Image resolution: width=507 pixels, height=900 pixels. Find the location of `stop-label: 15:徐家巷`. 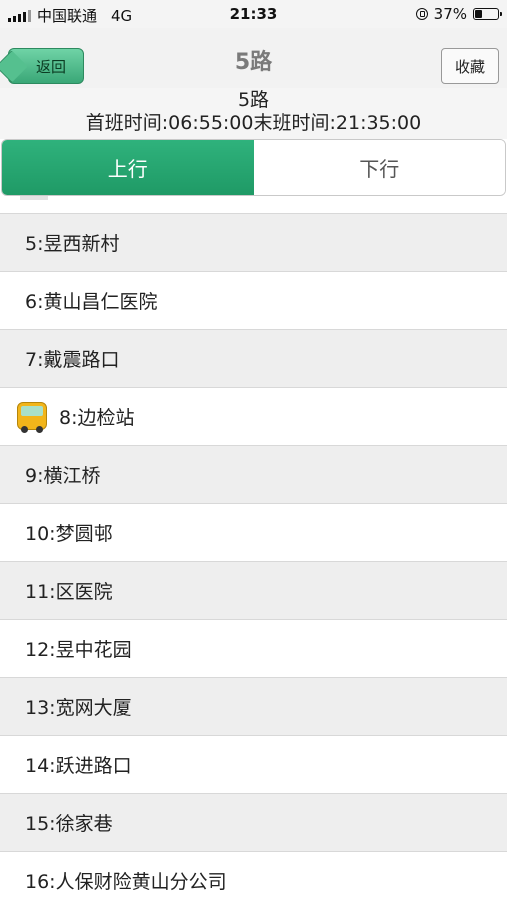

stop-label: 15:徐家巷 is located at coordinates (69, 824).